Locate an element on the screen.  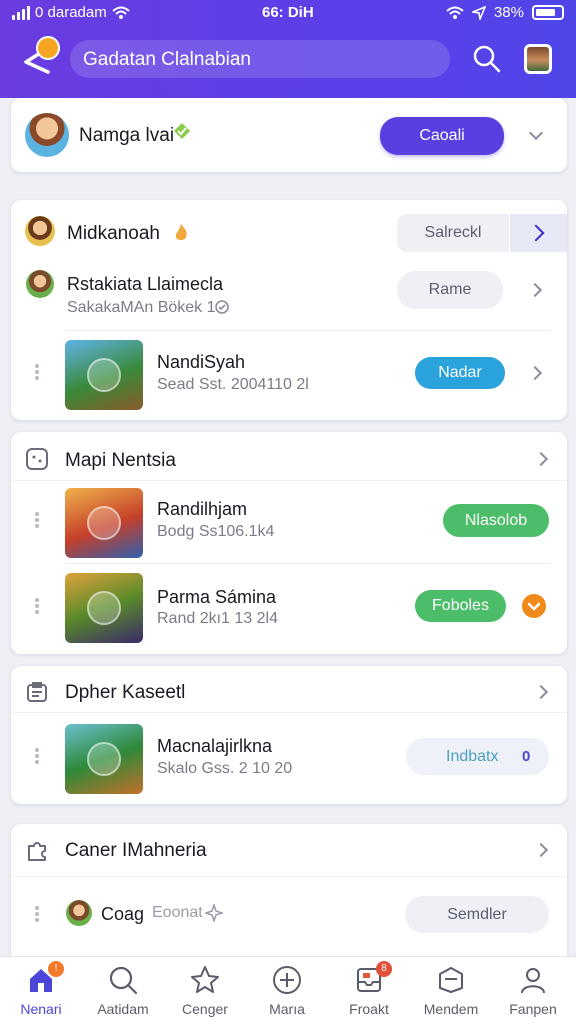
battery-percent: 38% is located at coordinates (508, 12).